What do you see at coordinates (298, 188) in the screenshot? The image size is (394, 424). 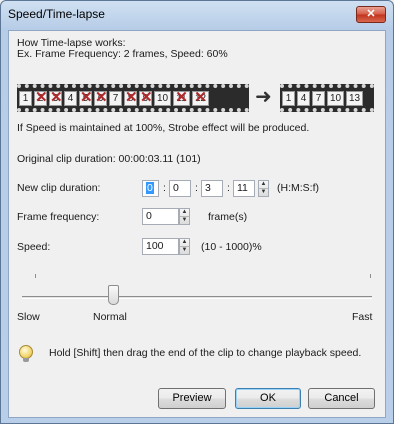 I see `duration-format-hint: (H:M:S:f)` at bounding box center [298, 188].